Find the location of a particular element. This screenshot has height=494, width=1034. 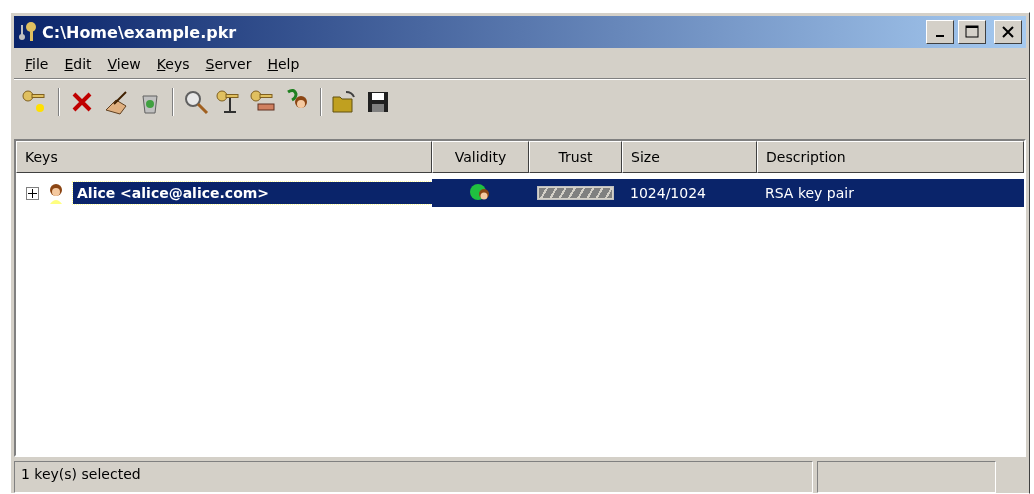

window-title: C:\Home\example.pkr is located at coordinates (140, 32).